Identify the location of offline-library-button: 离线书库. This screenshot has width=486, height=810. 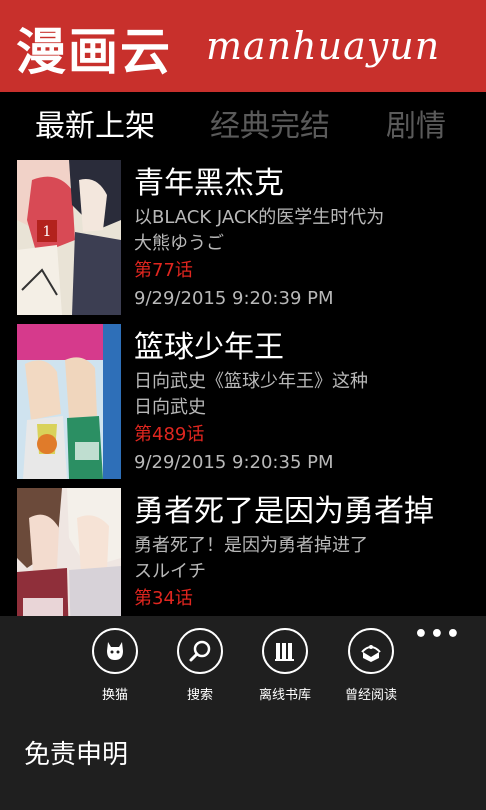
(285, 671).